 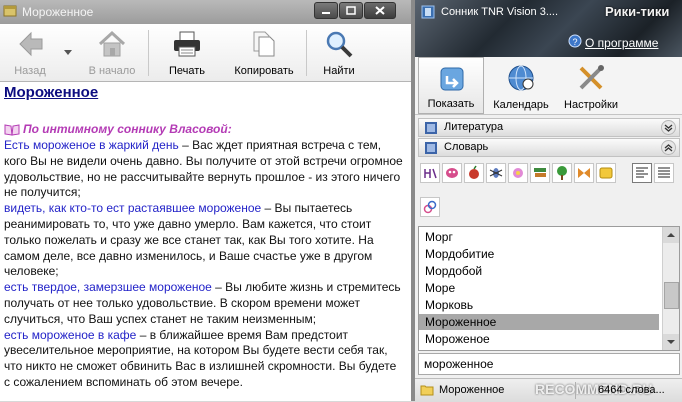 I want to click on status-current-word: Мороженное, so click(x=472, y=390).